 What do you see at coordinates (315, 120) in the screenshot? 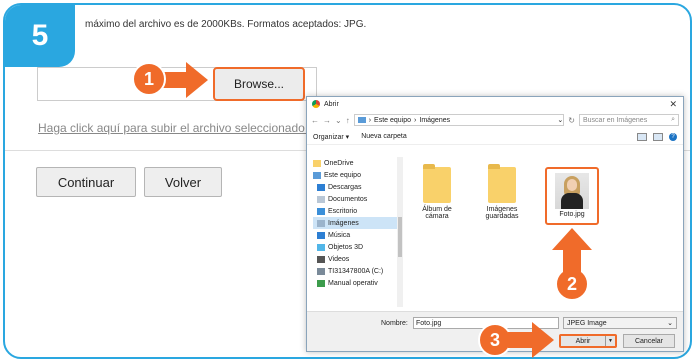
I see `back-arrow-icon: ←` at bounding box center [315, 120].